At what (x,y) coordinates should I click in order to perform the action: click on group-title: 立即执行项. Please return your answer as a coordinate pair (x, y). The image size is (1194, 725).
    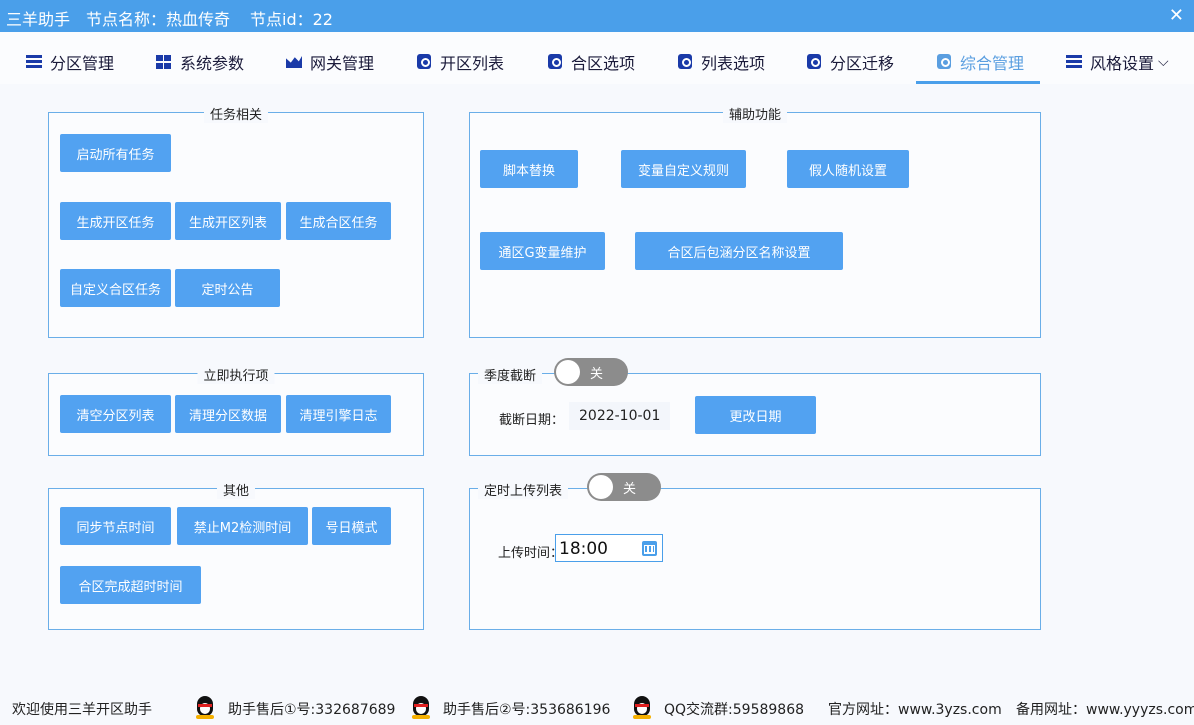
    Looking at the image, I should click on (236, 374).